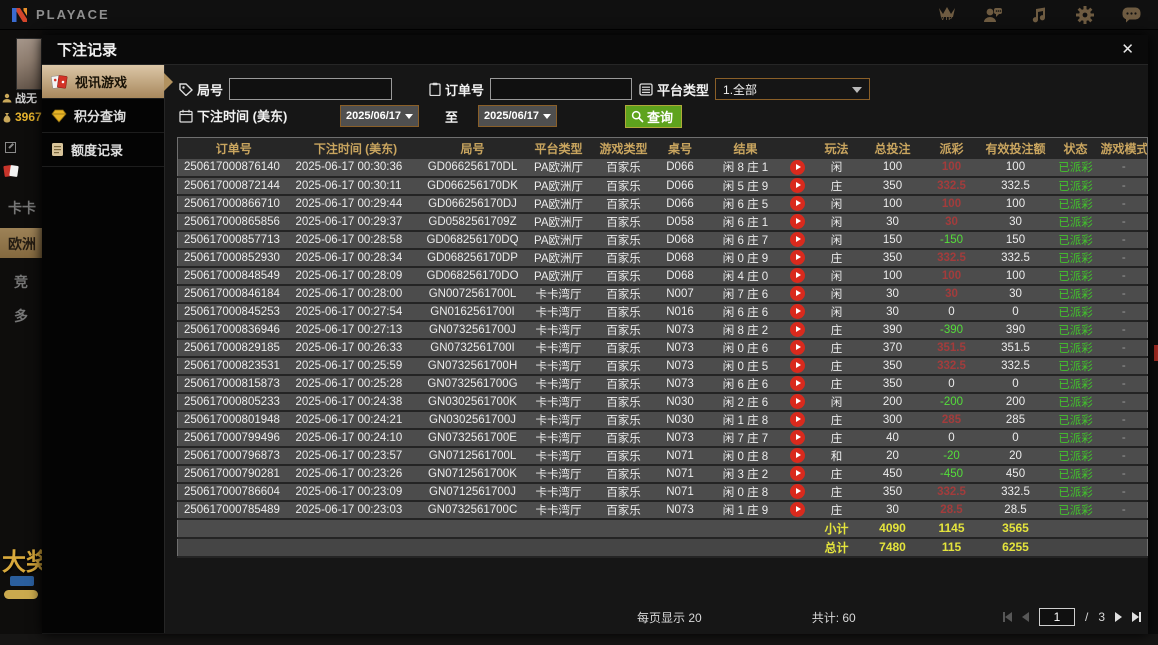  Describe the element at coordinates (951, 294) in the screenshot. I see `cell-payout: 30` at that location.